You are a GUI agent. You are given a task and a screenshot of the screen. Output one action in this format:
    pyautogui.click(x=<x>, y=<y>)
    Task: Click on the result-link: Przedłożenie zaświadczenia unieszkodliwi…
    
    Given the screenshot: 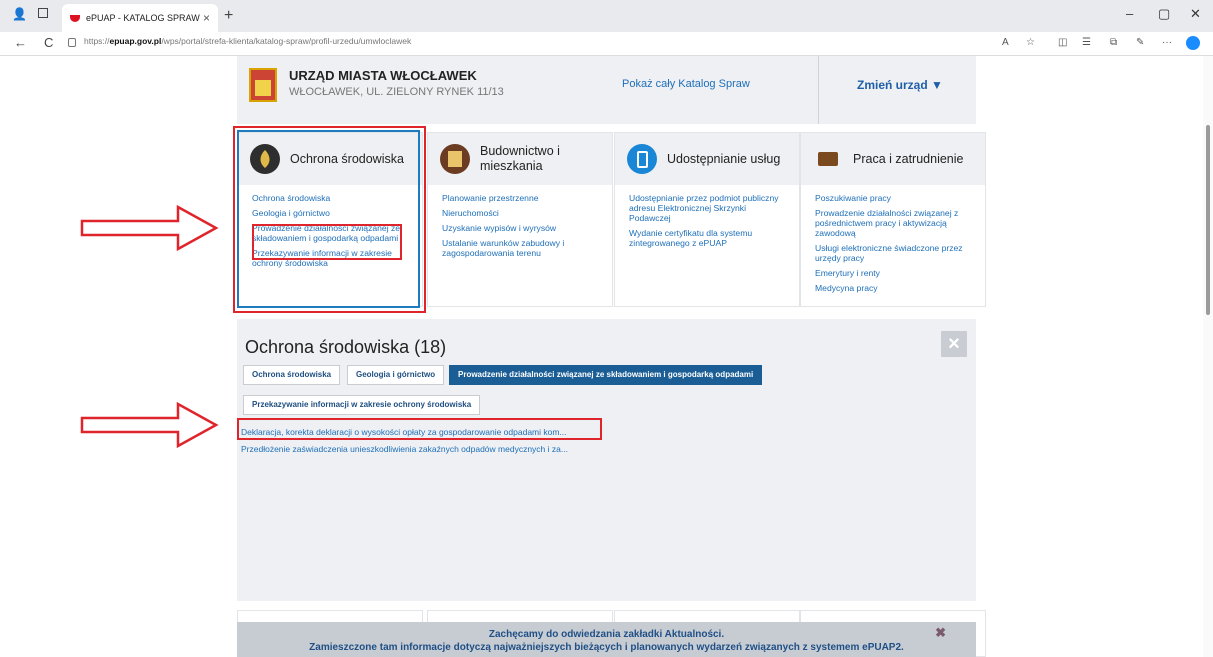 What is the action you would take?
    pyautogui.click(x=404, y=449)
    